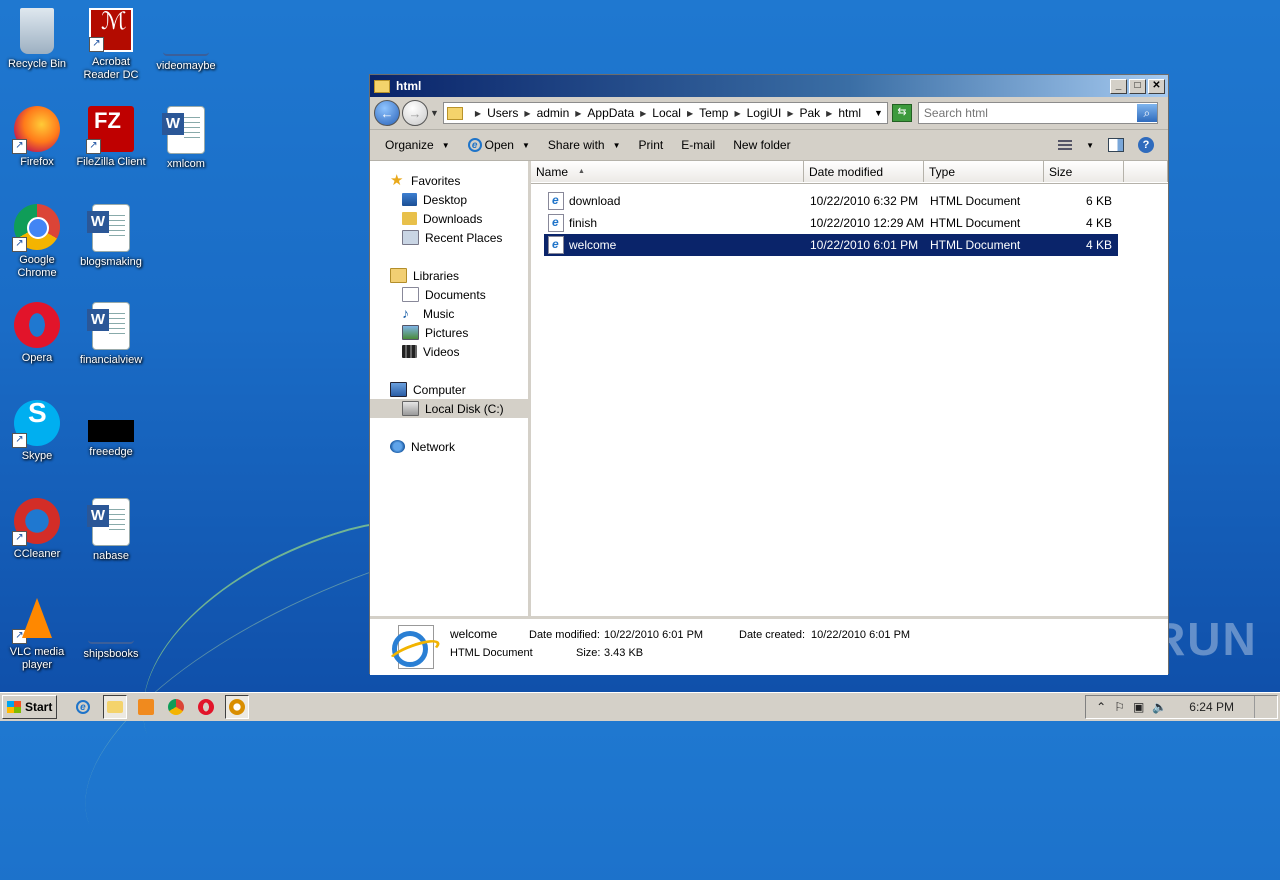 The height and width of the screenshot is (880, 1280). What do you see at coordinates (769, 86) in the screenshot?
I see `window-titlebar: html _ □ ✕` at bounding box center [769, 86].